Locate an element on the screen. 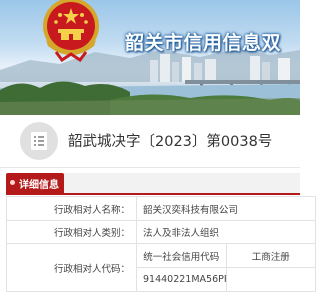 This screenshot has width=320, height=300. site-title: 韶关市信用信息双 is located at coordinates (203, 43).